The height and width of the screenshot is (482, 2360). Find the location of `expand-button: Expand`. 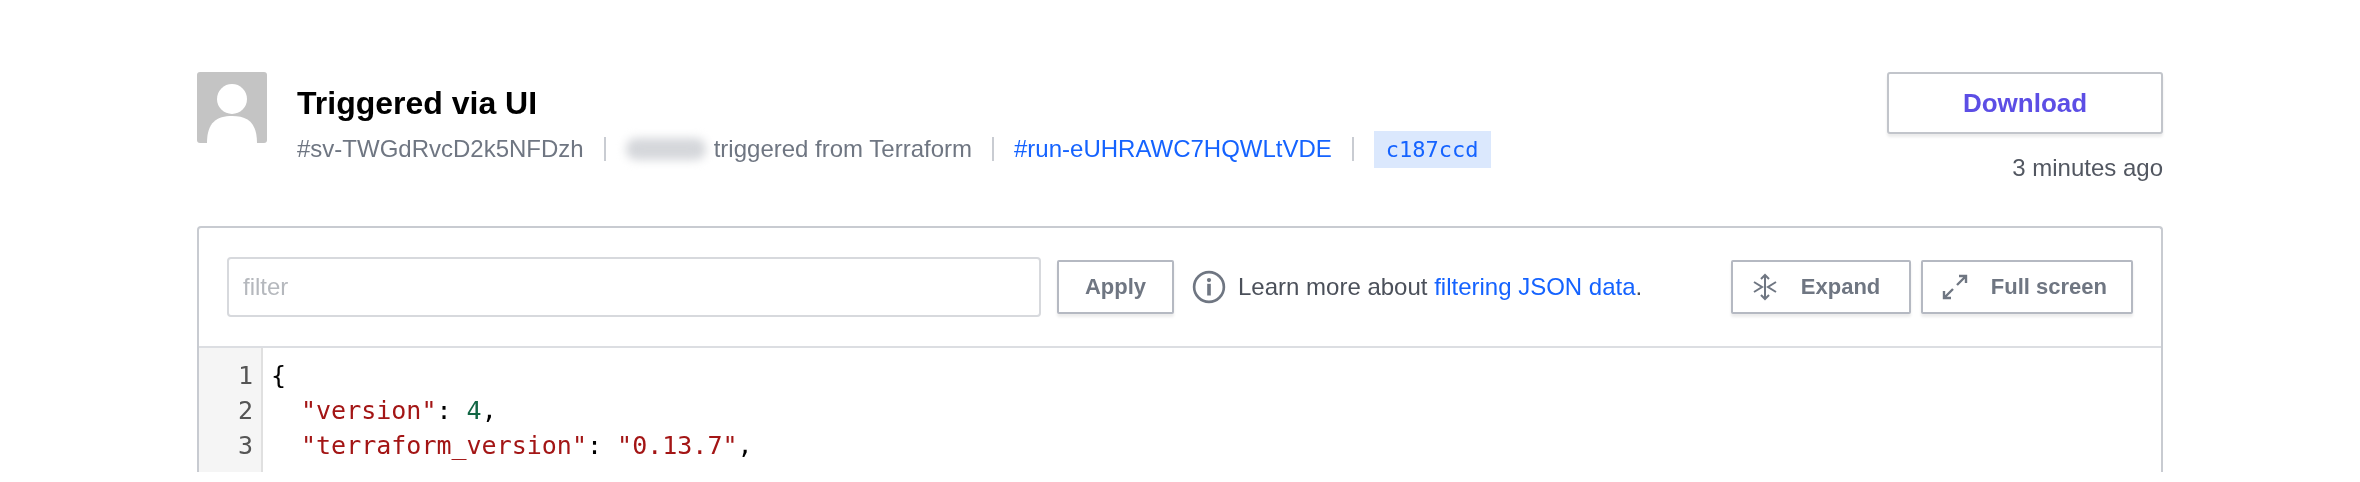

expand-button: Expand is located at coordinates (1820, 287).